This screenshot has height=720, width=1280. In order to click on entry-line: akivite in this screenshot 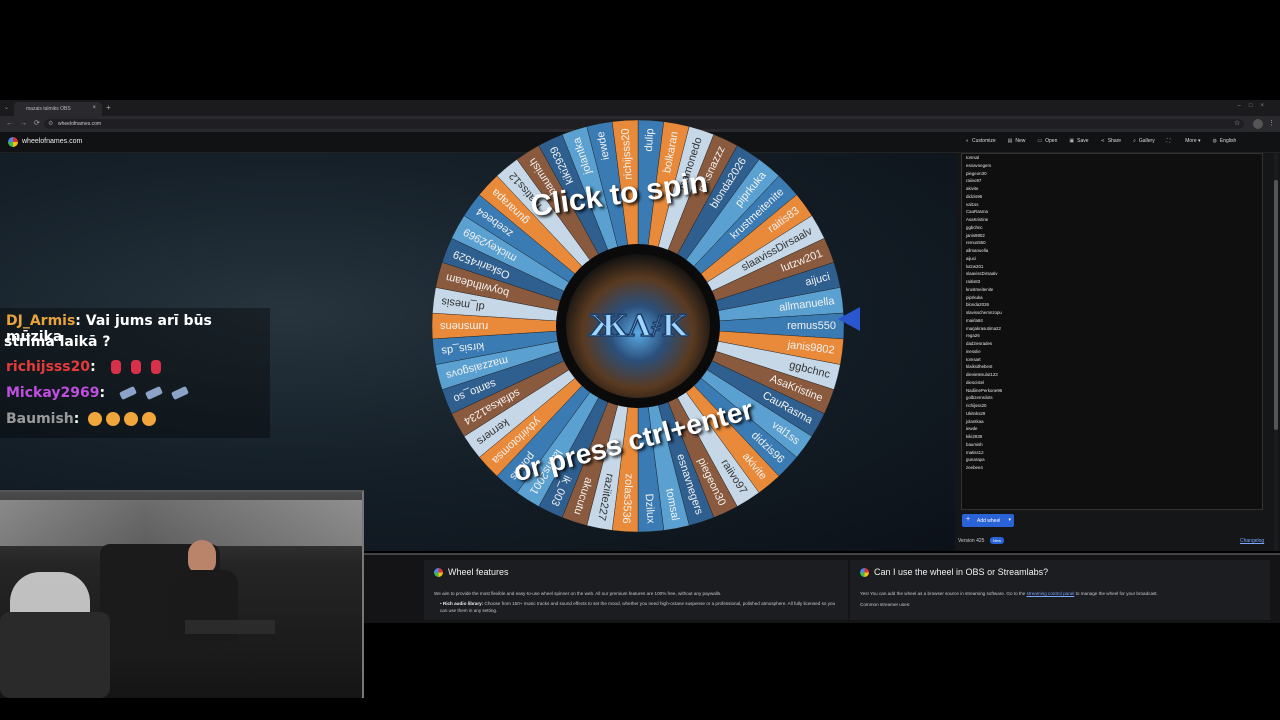, I will do `click(972, 188)`.